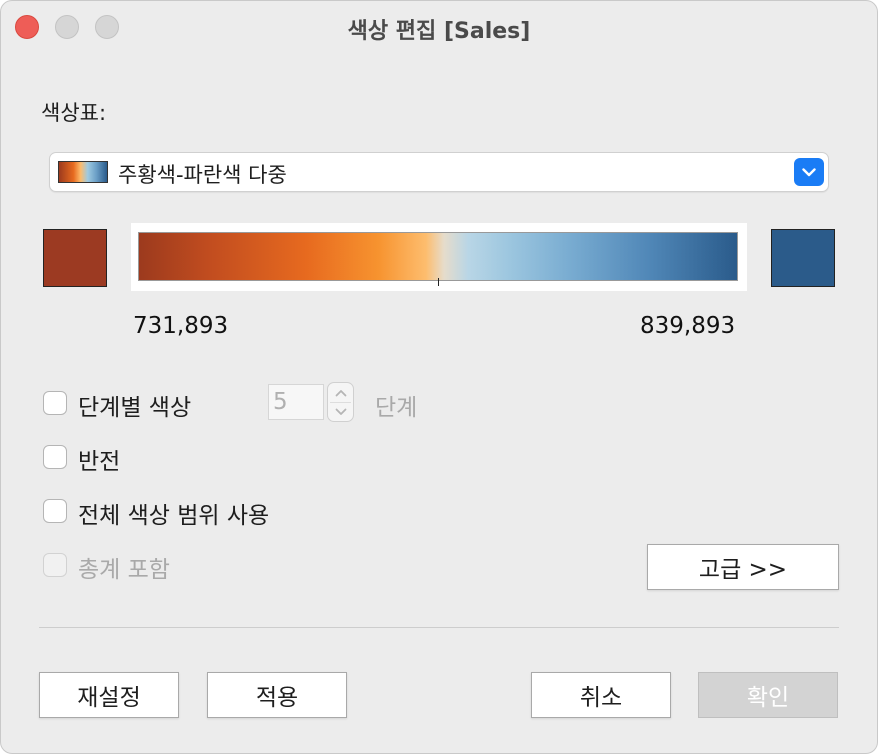 Image resolution: width=878 pixels, height=754 pixels. I want to click on color-ramp, so click(439, 257).